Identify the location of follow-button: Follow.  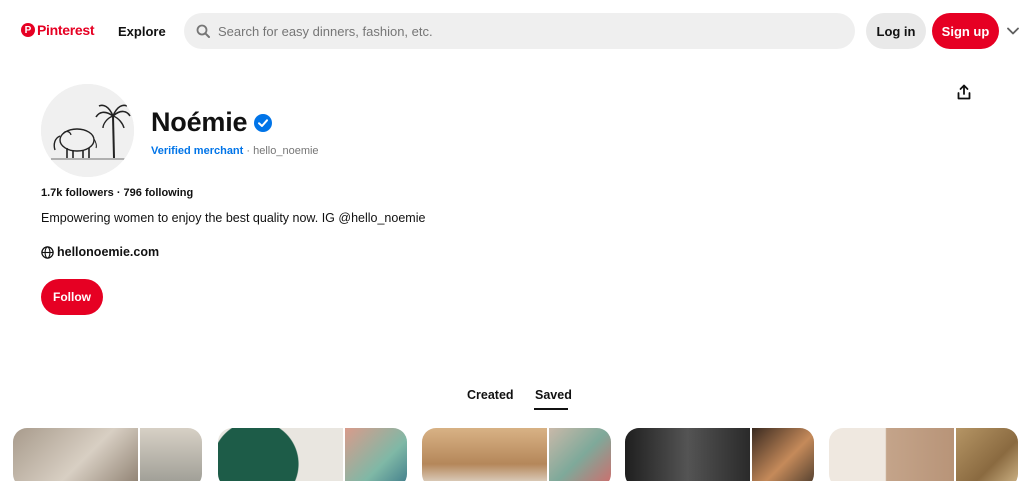
(72, 297).